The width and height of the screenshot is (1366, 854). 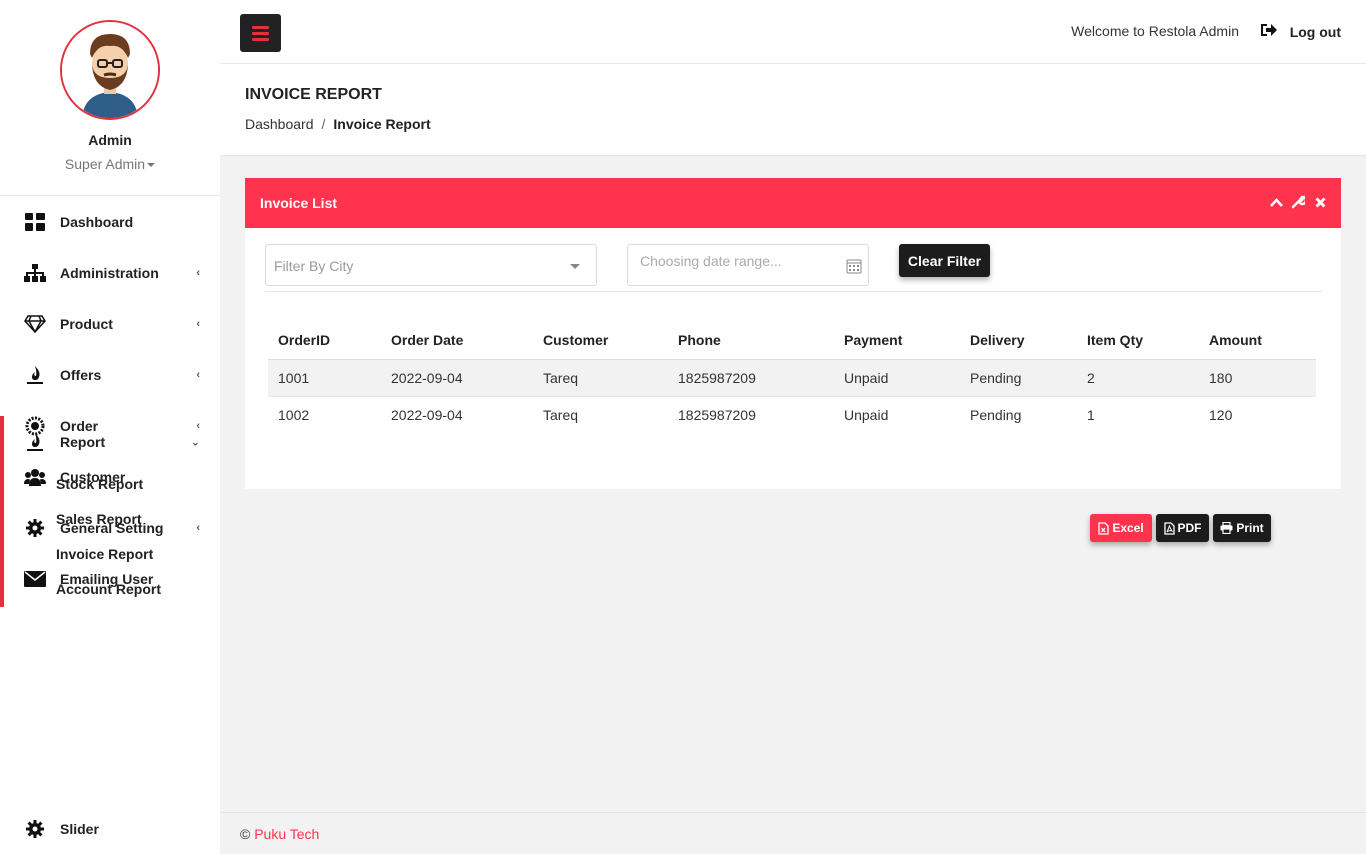 What do you see at coordinates (314, 266) in the screenshot?
I see `city-filter-placeholder: Filter By City` at bounding box center [314, 266].